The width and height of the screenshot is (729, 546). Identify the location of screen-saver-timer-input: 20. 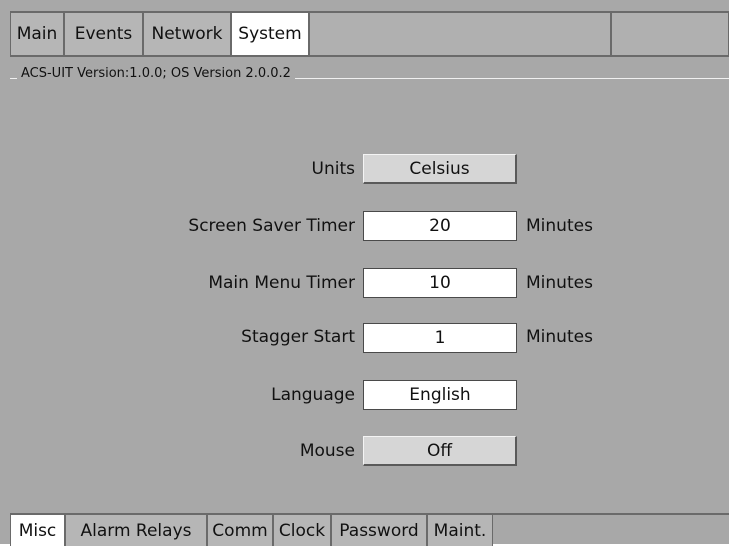
(440, 226).